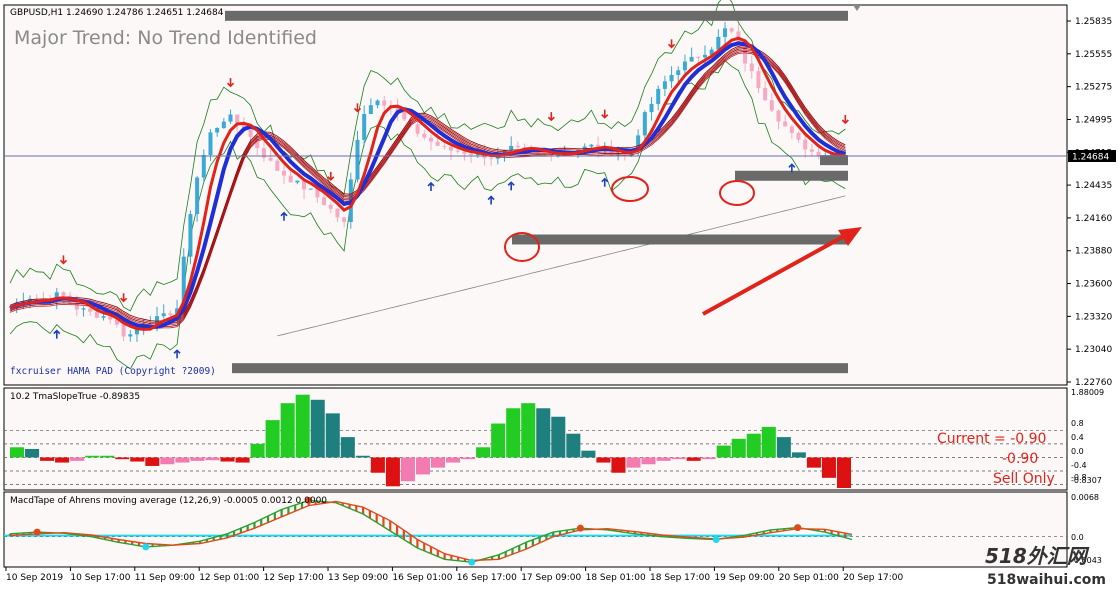 The image size is (1120, 589). Describe the element at coordinates (1079, 465) in the screenshot. I see `tma-tick-label: -0.4` at that location.